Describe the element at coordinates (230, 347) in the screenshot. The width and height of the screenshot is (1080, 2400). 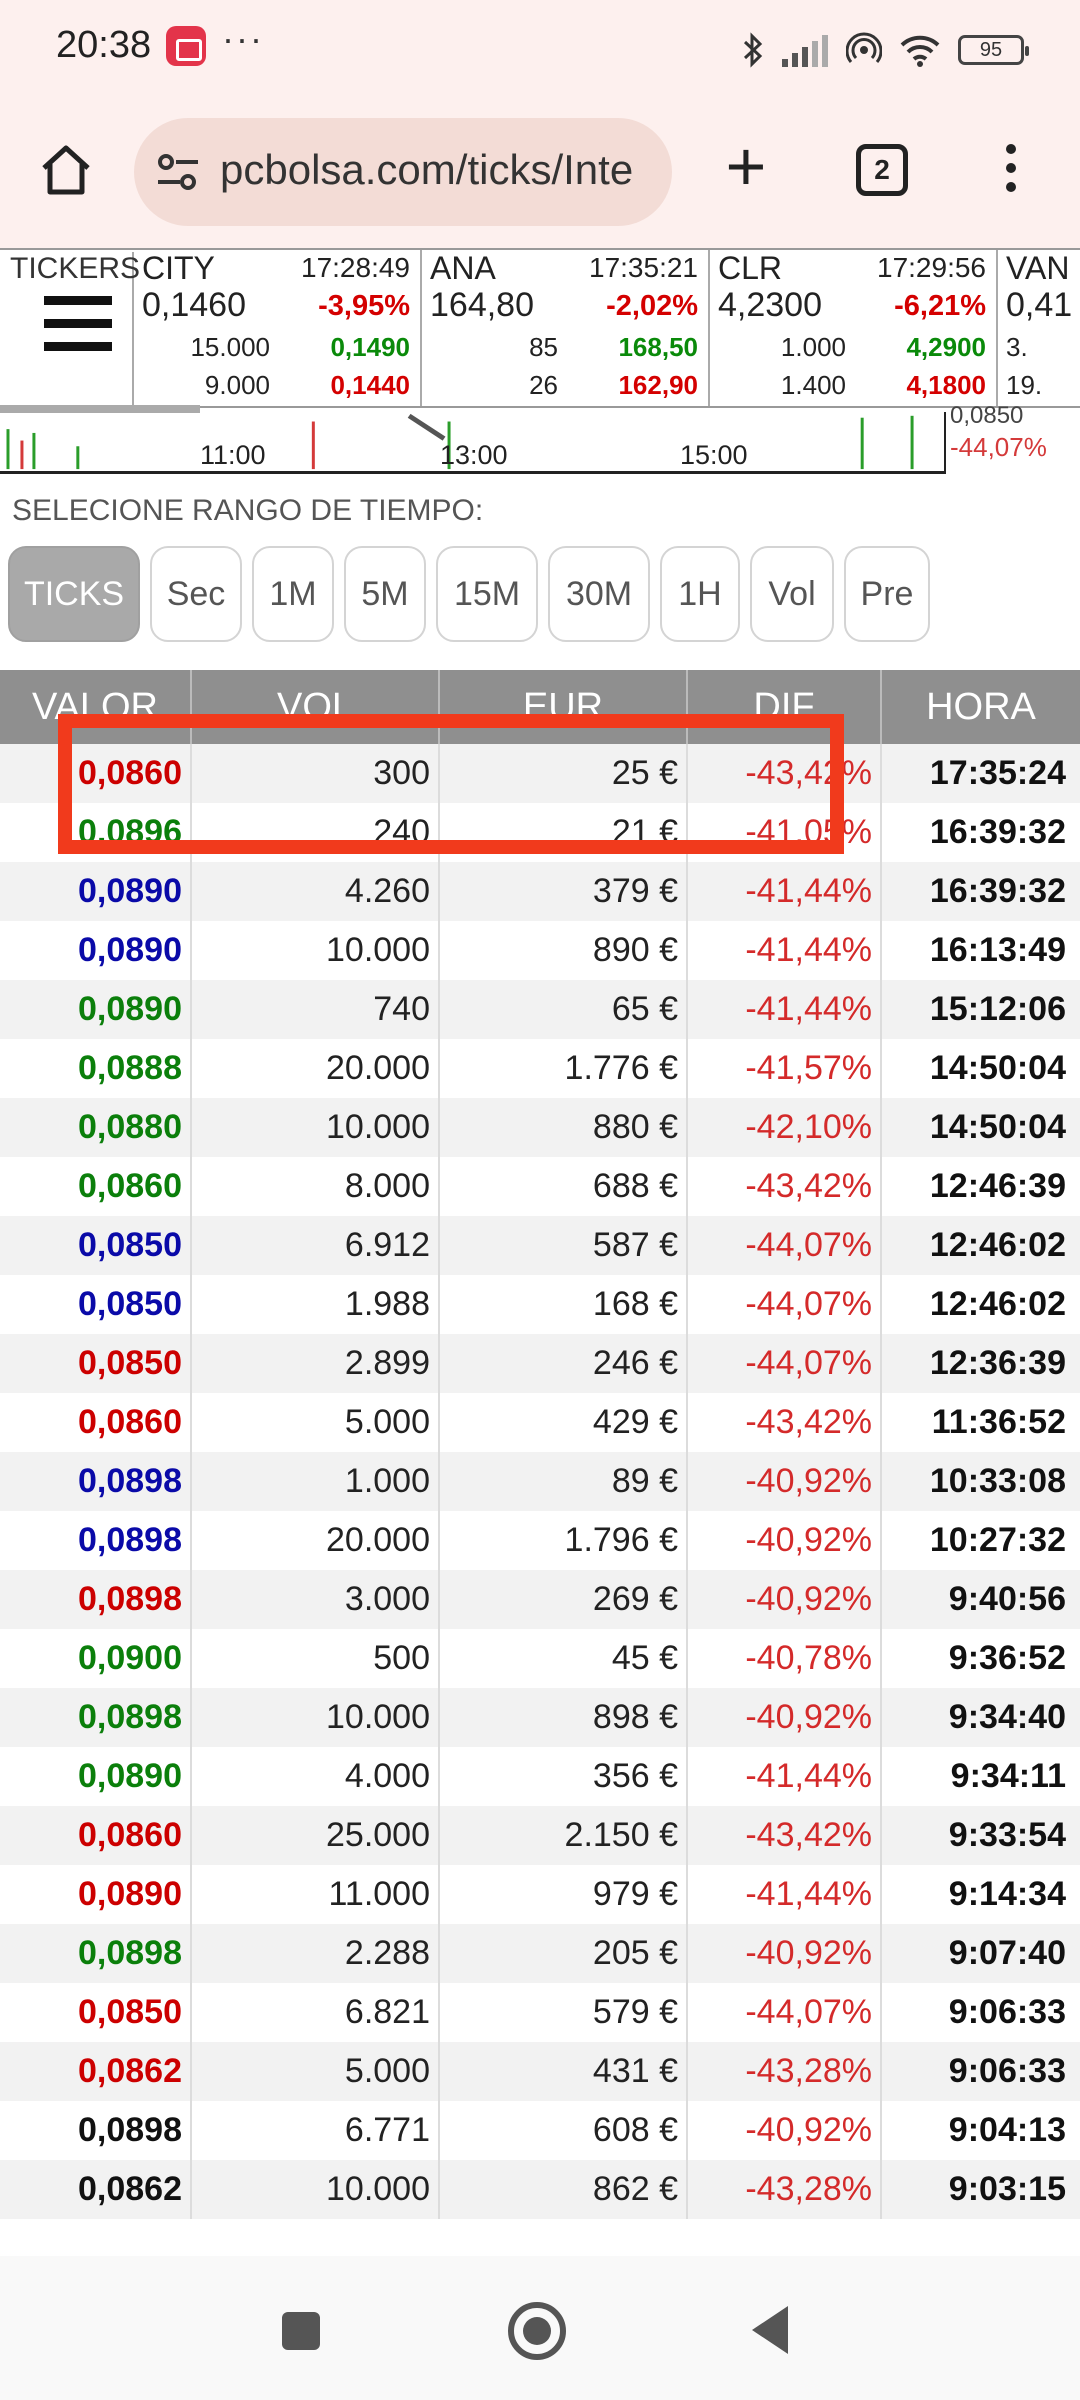
I see `ticker-bid-volume: 15.000` at that location.